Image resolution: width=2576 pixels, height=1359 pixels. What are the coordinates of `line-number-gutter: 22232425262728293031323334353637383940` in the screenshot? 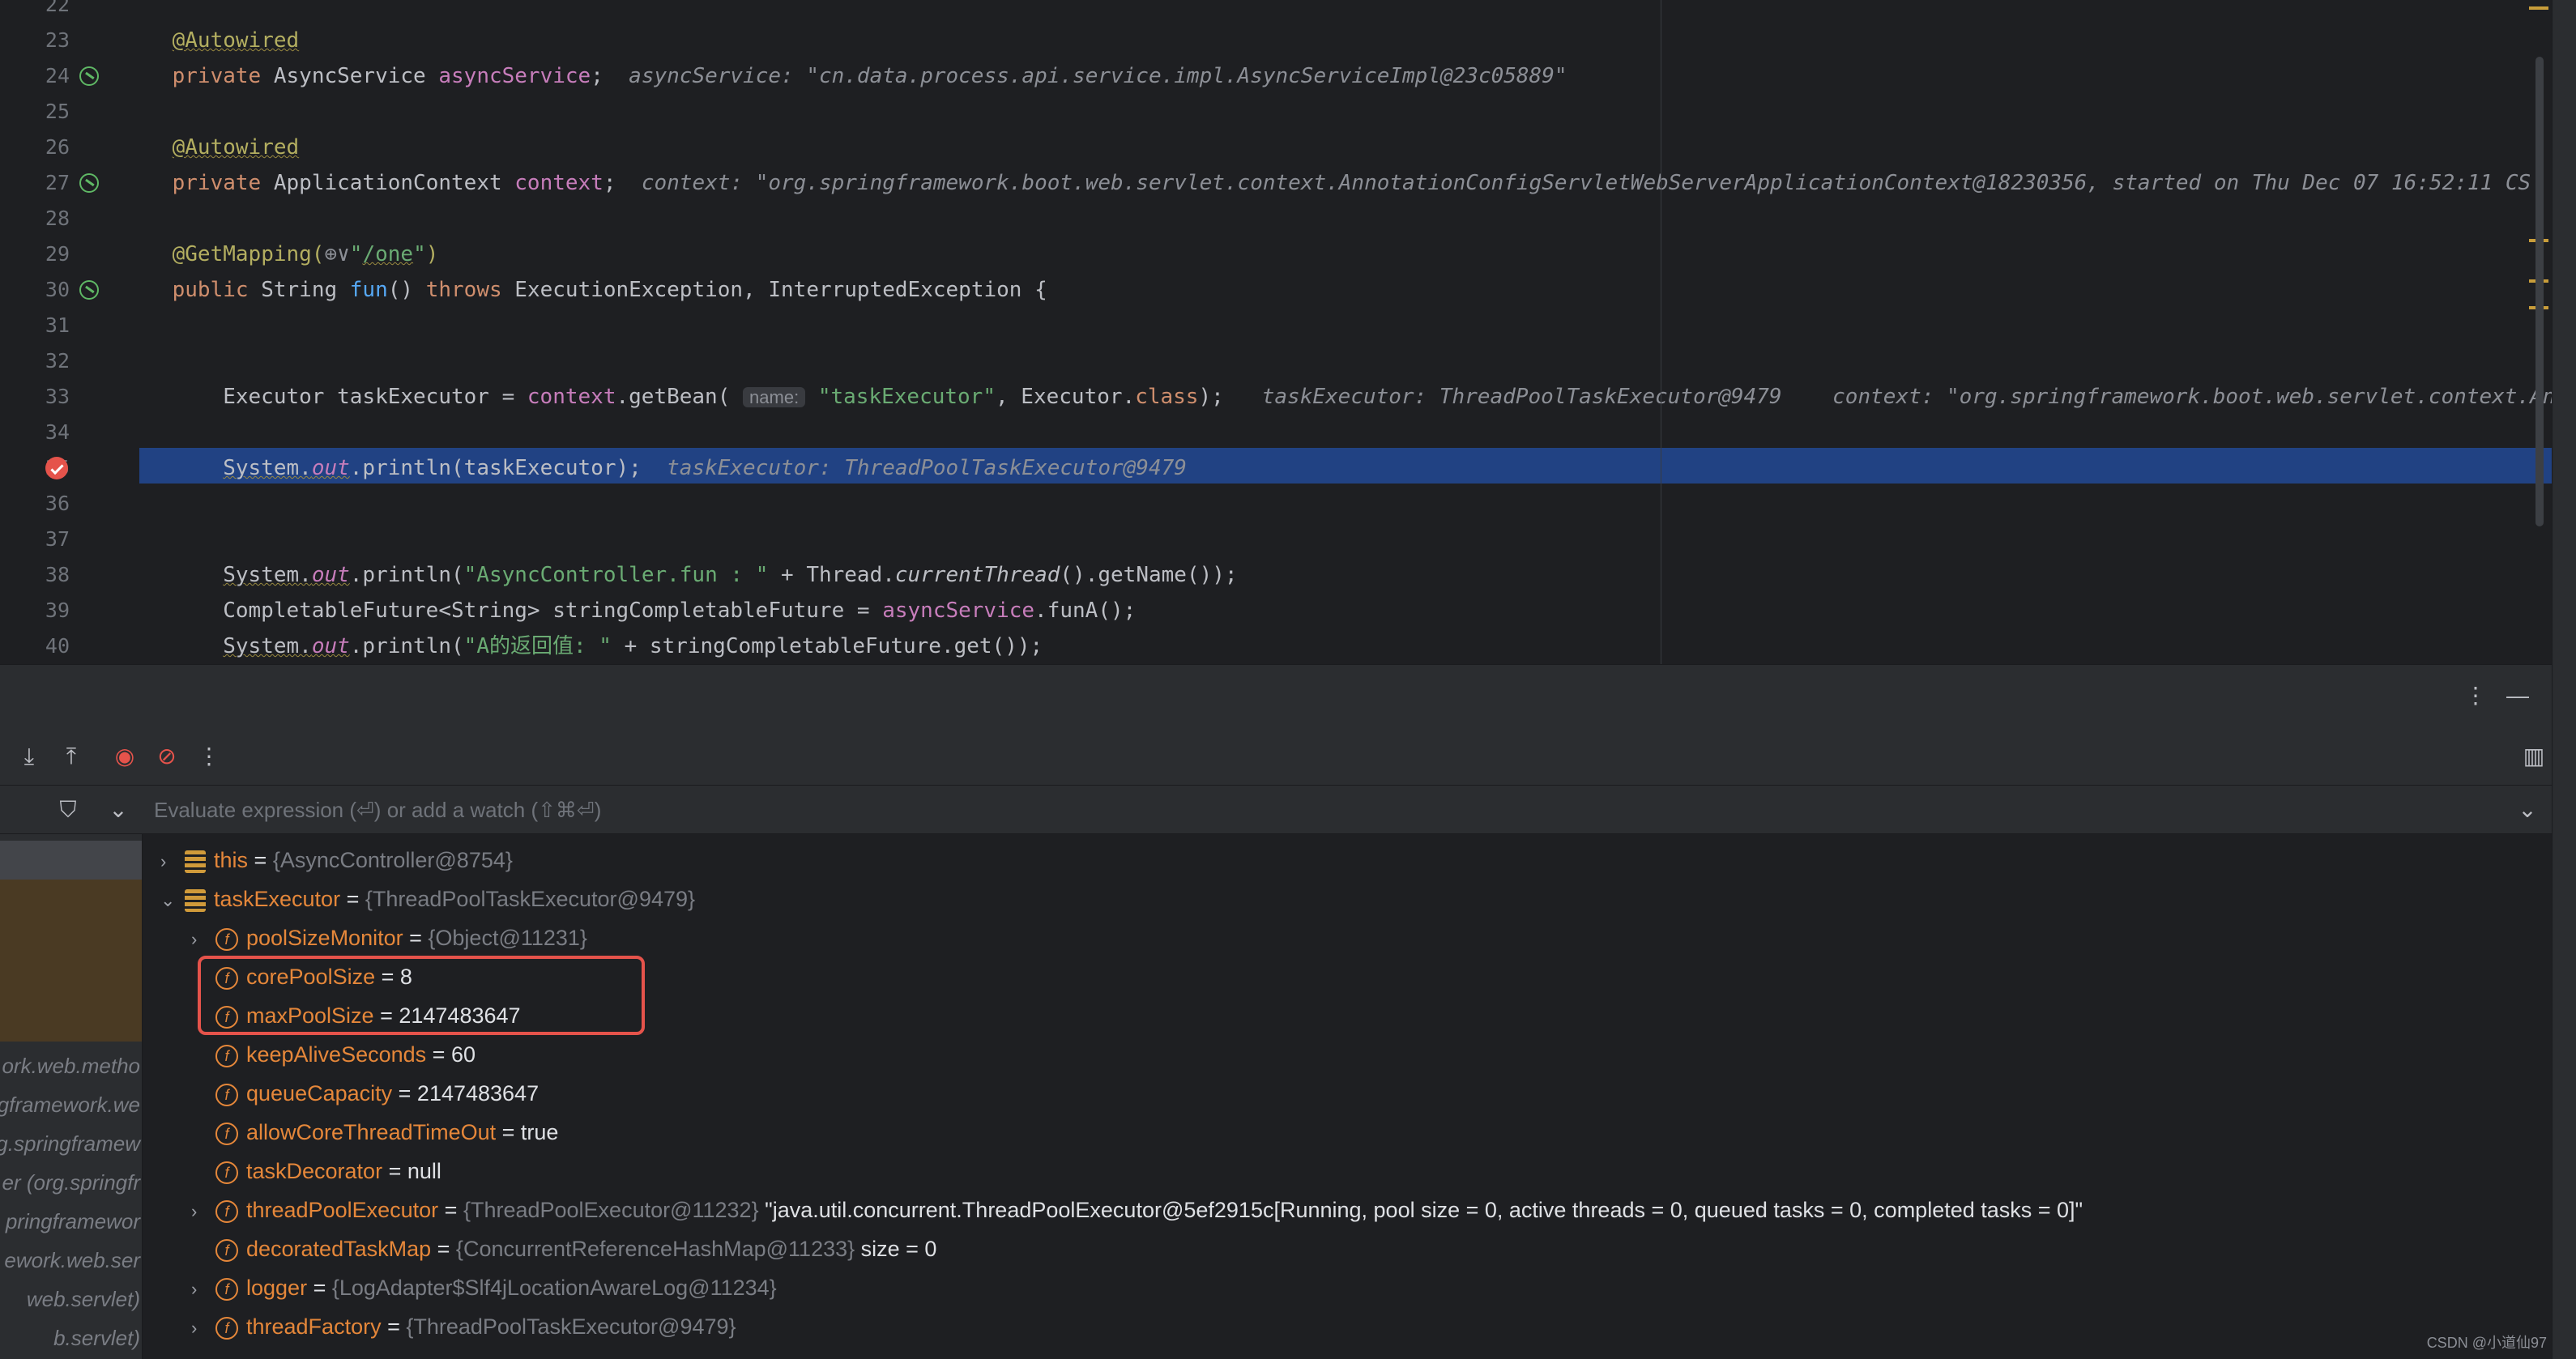 It's located at (61, 332).